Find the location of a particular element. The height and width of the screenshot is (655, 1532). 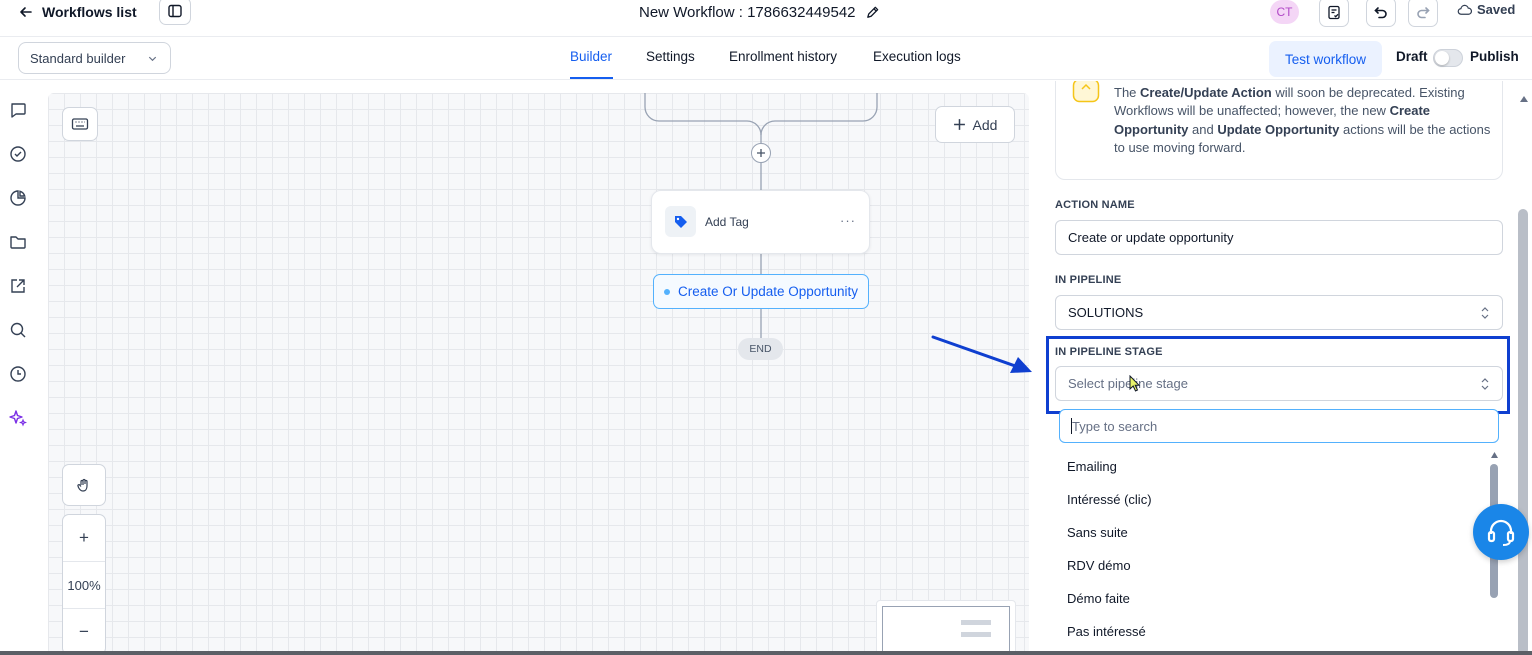

back-to-workflows-link: Workflows list is located at coordinates (77, 12).